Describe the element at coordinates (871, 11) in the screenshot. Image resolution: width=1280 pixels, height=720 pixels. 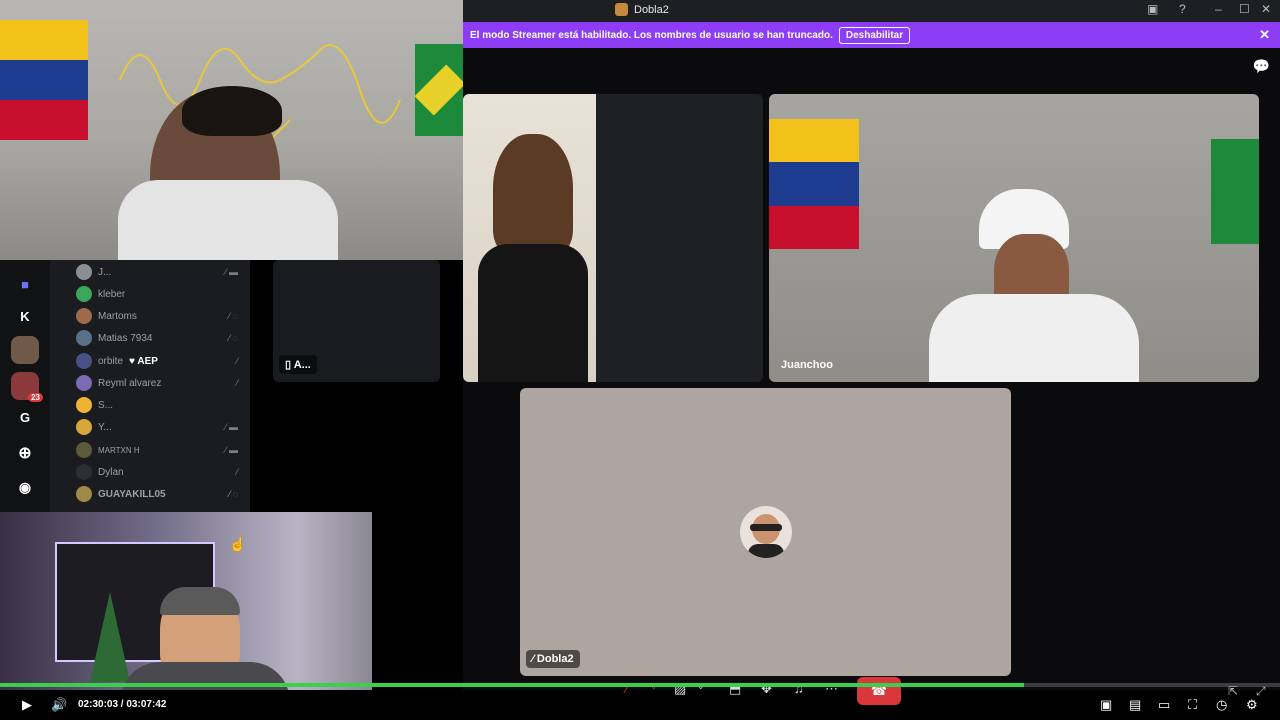
I see `title-bar: Dobla2 ▣ ? – ☐ ✕` at that location.